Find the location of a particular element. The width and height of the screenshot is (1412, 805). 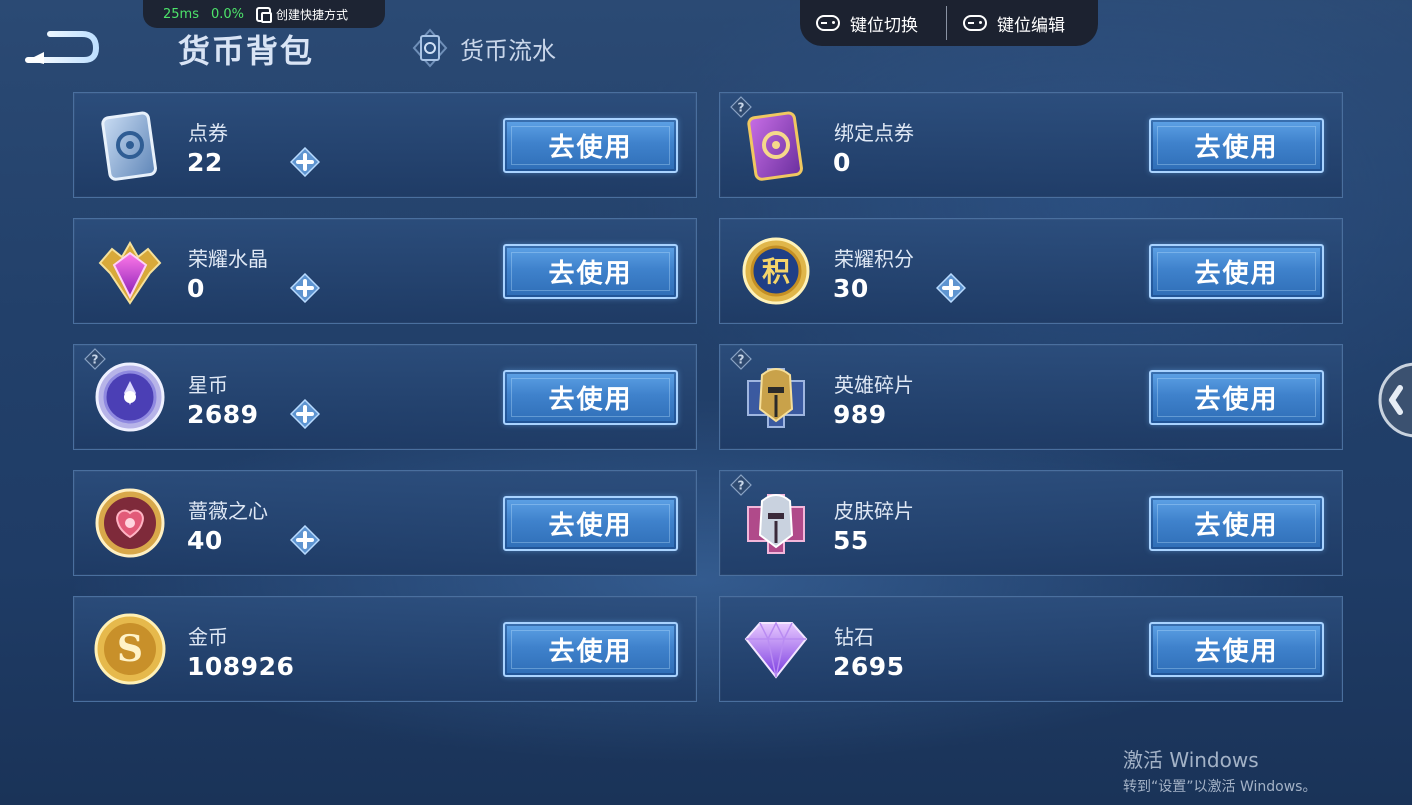

tab-currency-flow-label: 货币流水 is located at coordinates (508, 50).